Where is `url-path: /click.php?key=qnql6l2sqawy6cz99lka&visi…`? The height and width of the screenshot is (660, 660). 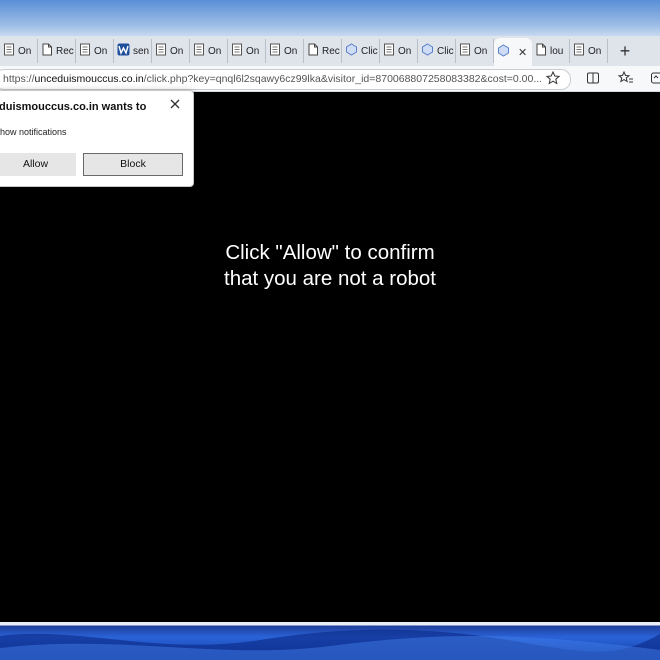
url-path: /click.php?key=qnql6l2sqawy6cz99lka&visi… is located at coordinates (343, 79).